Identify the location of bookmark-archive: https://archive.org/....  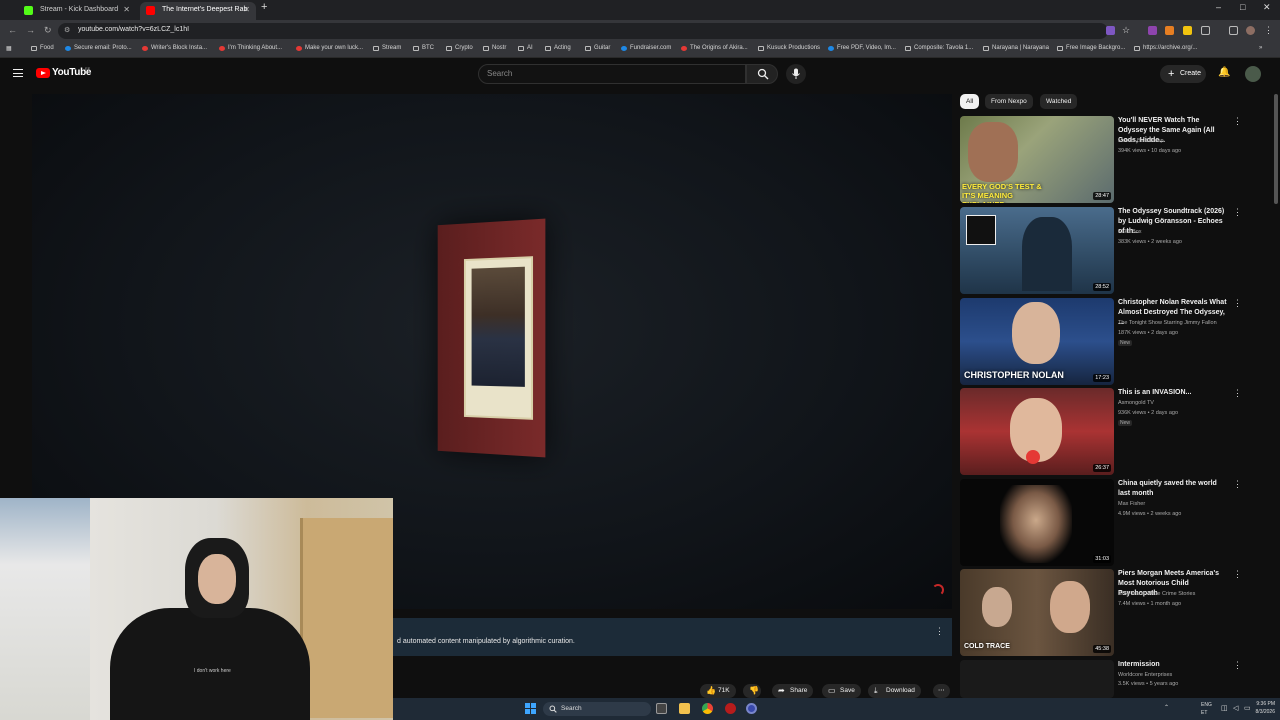
(1165, 48).